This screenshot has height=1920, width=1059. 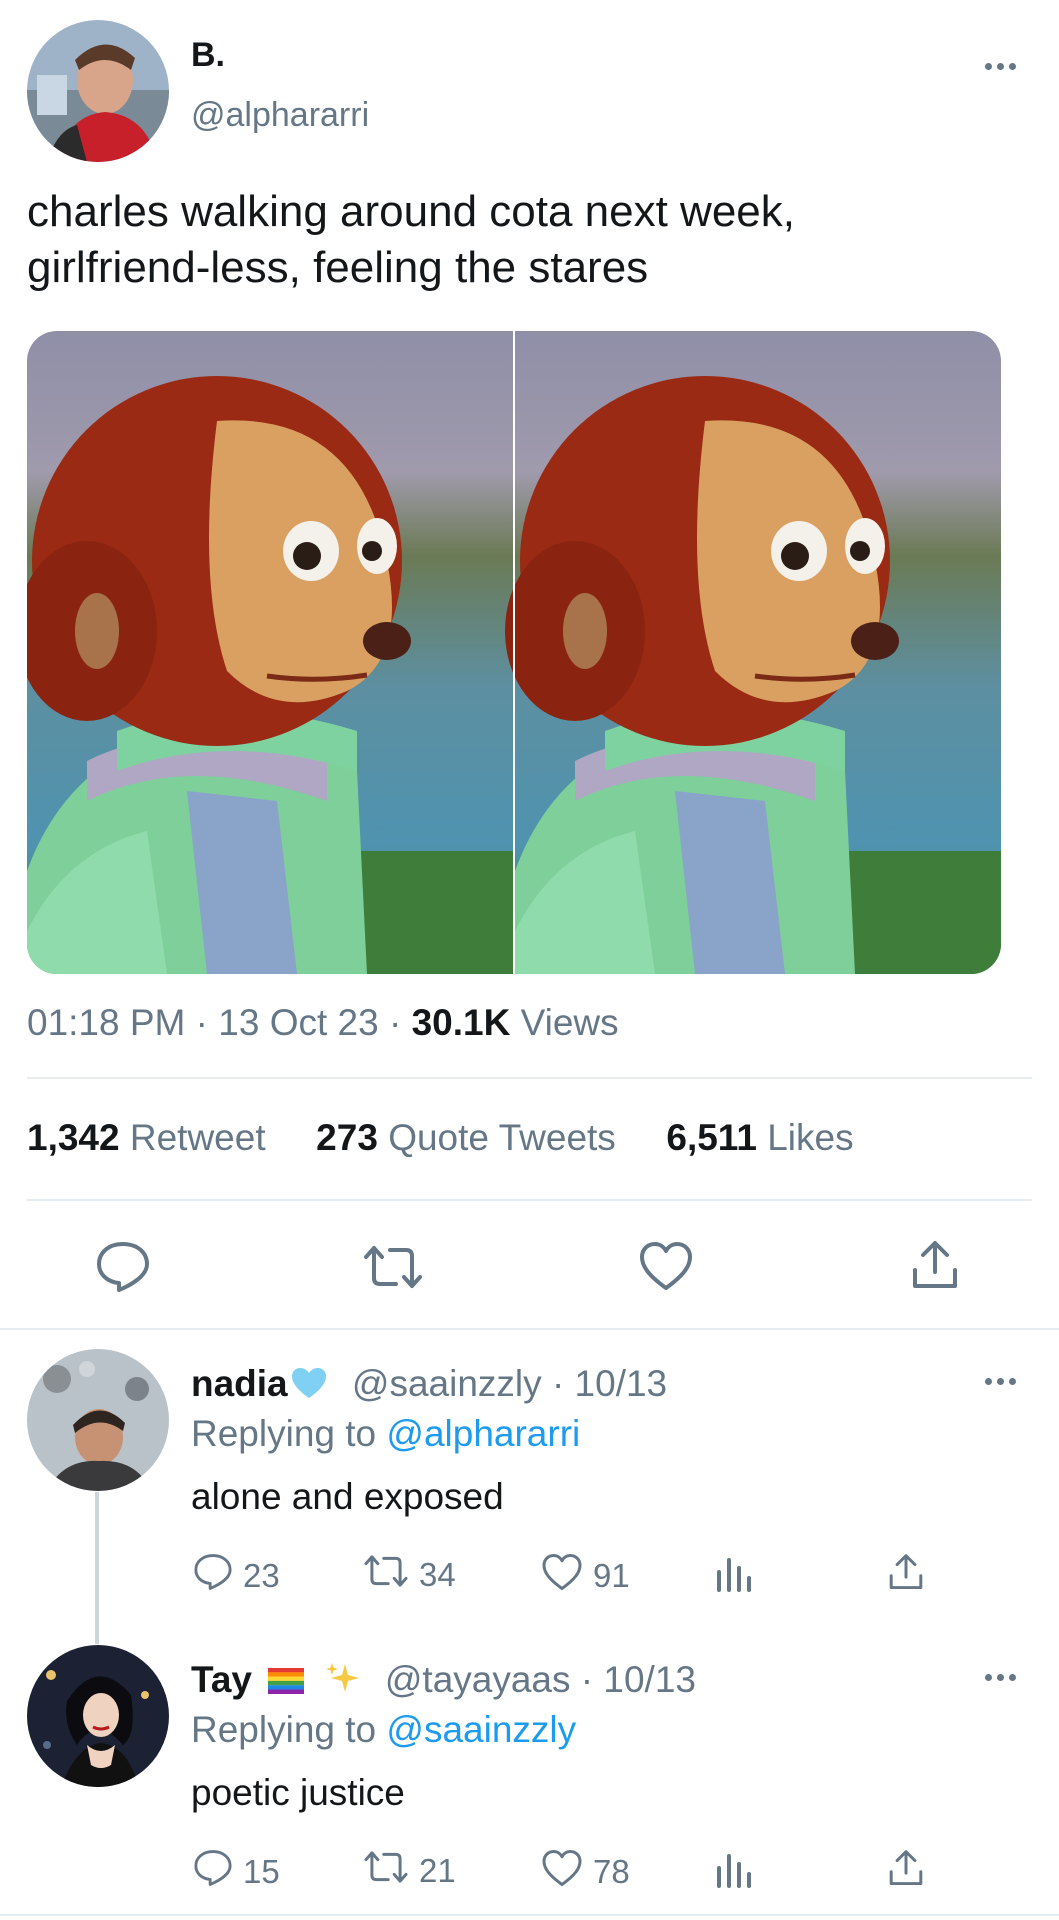 I want to click on reply-count: 15, so click(x=261, y=1871).